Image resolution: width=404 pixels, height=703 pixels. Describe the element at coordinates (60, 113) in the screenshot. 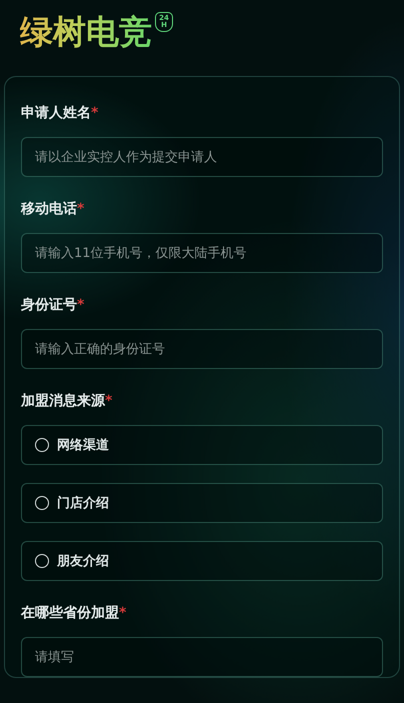

I see `field-label: 申请人姓名*` at that location.